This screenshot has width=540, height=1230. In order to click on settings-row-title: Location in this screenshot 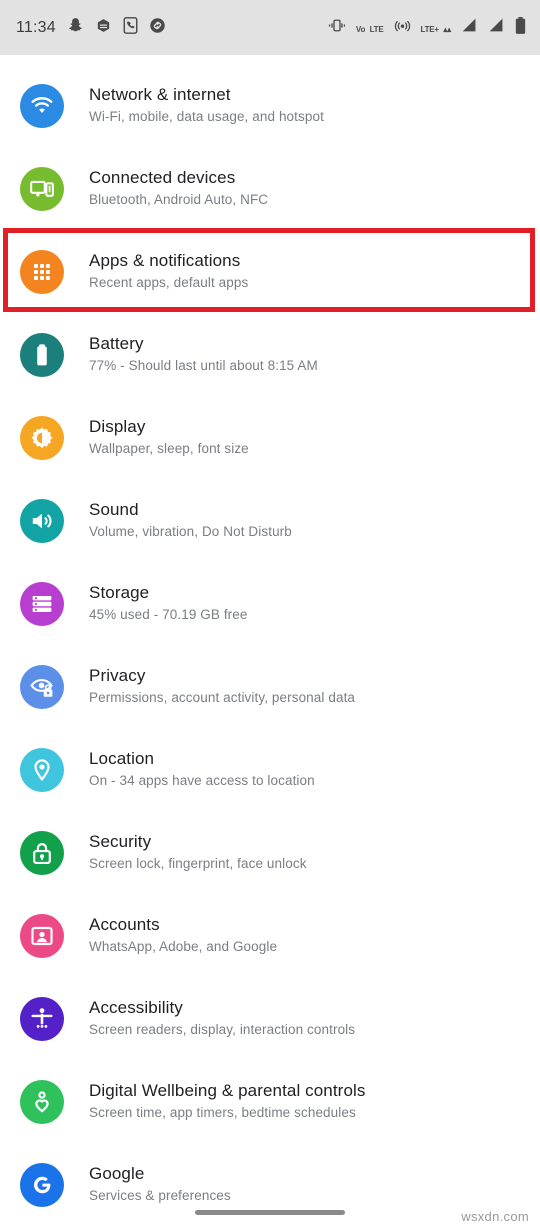, I will do `click(122, 758)`.